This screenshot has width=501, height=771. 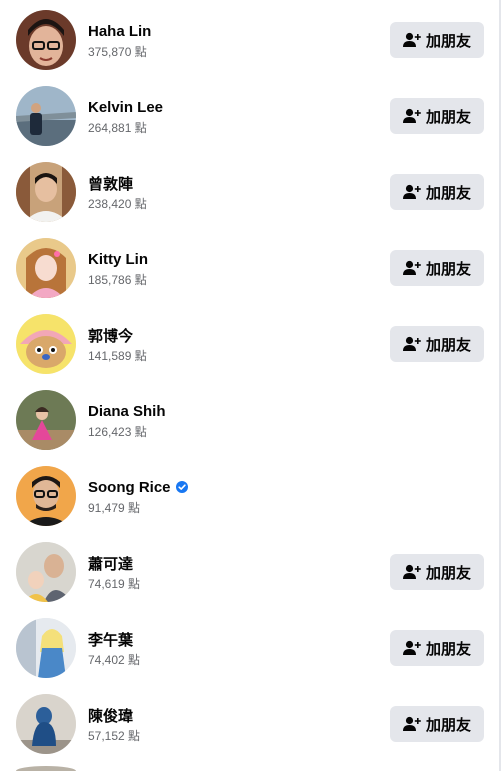 What do you see at coordinates (110, 335) in the screenshot?
I see `person-name: 郭博今` at bounding box center [110, 335].